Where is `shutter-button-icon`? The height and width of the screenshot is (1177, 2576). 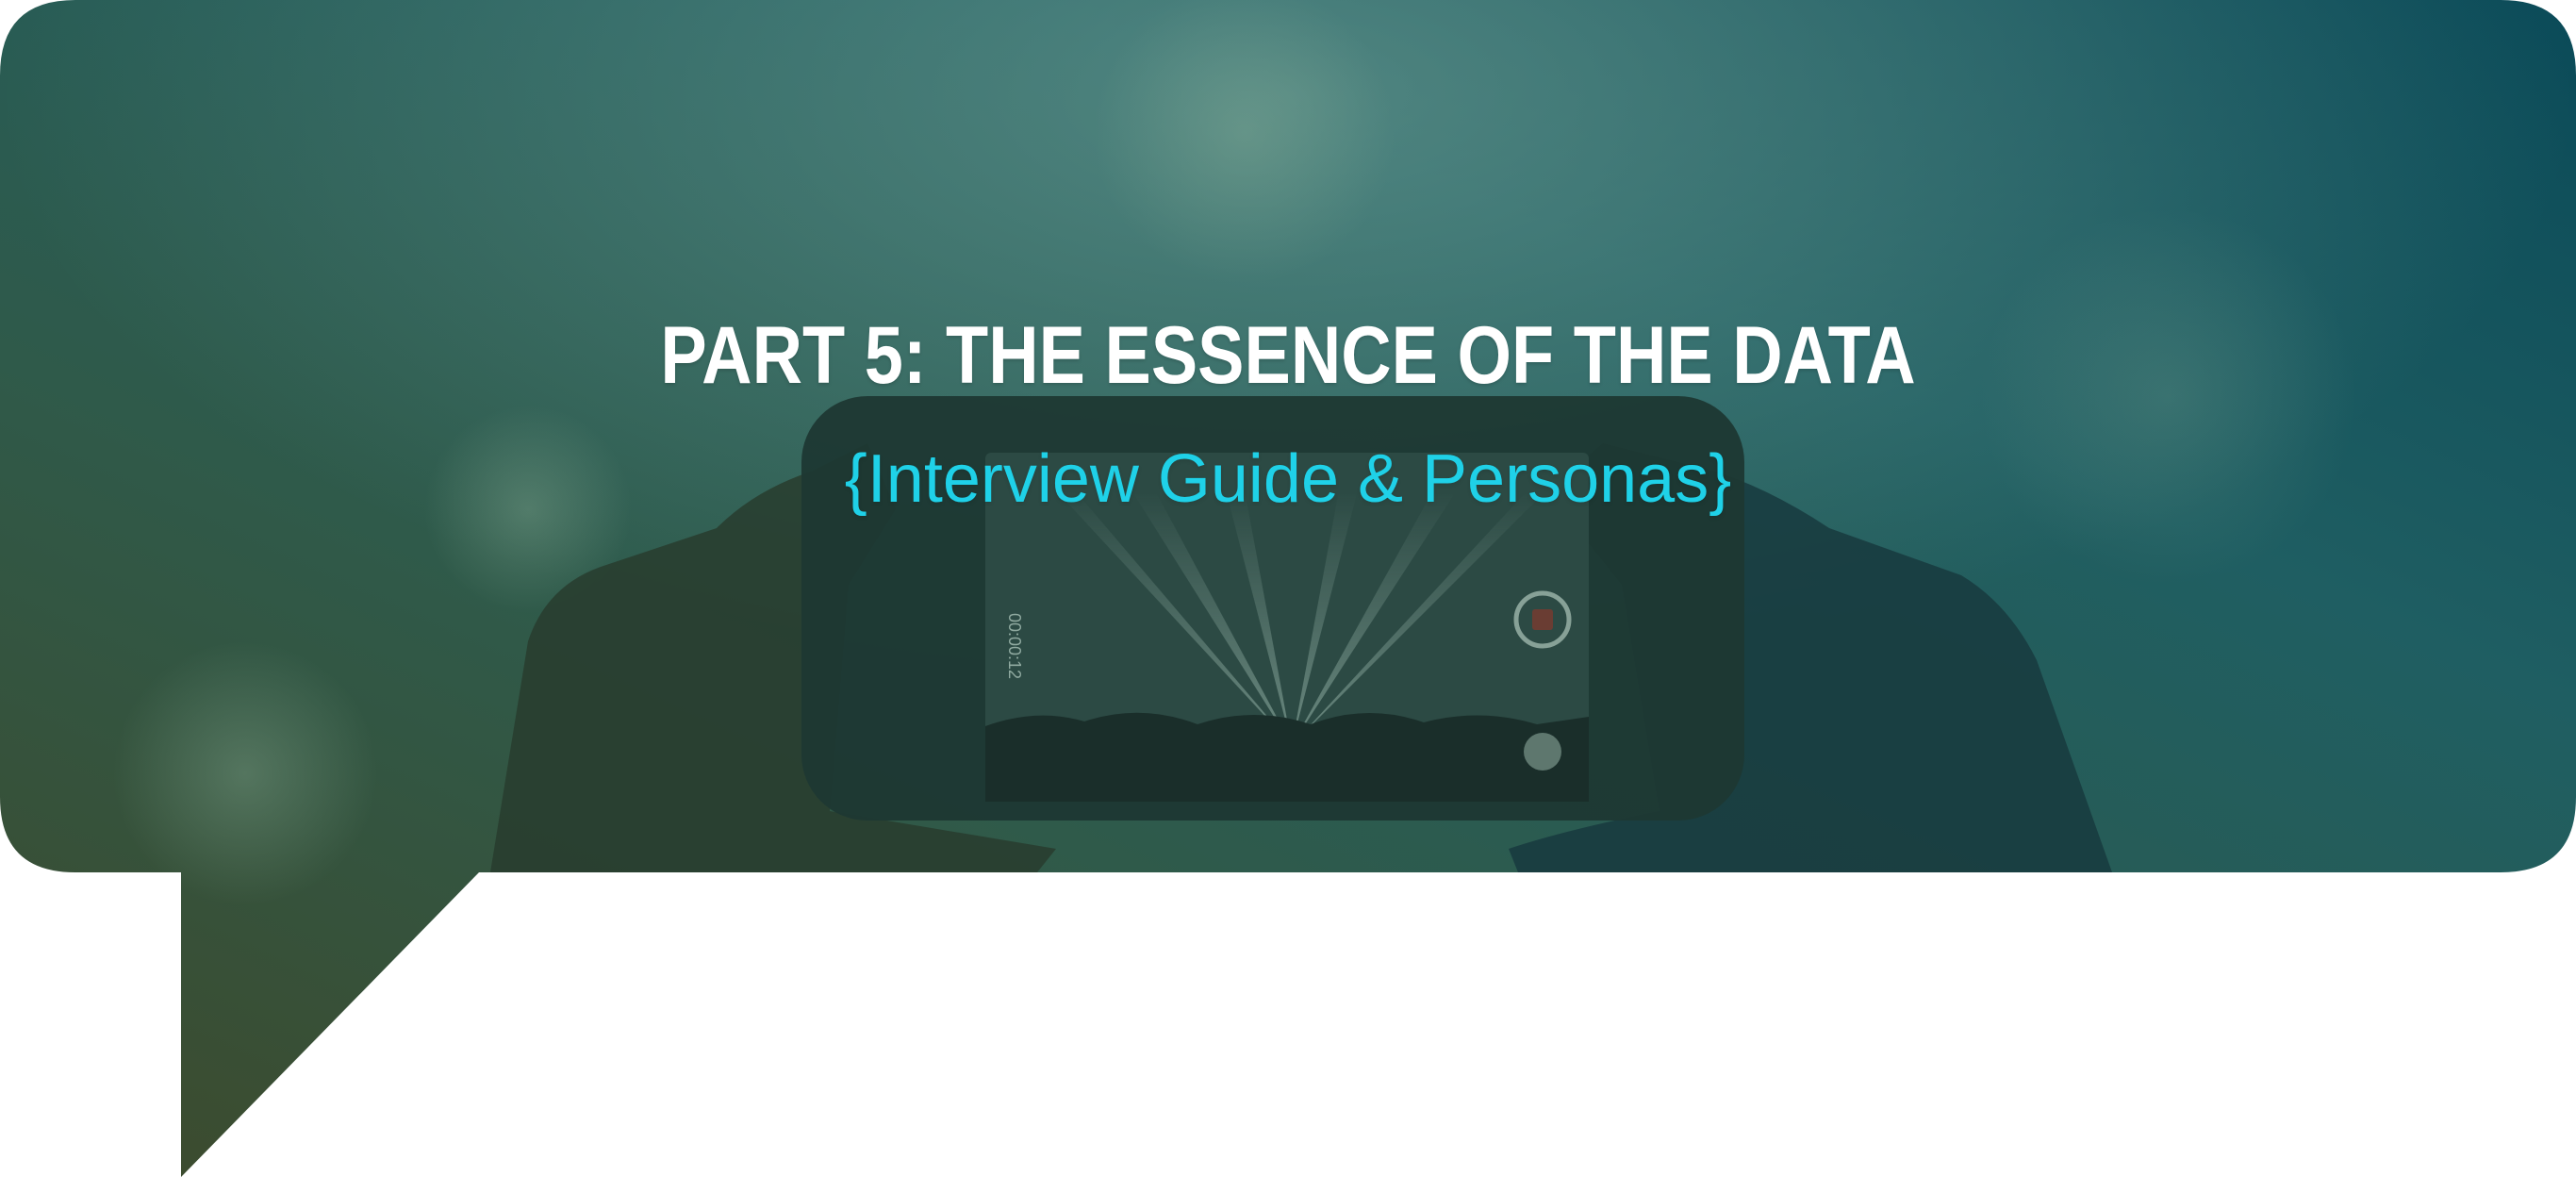 shutter-button-icon is located at coordinates (1542, 752).